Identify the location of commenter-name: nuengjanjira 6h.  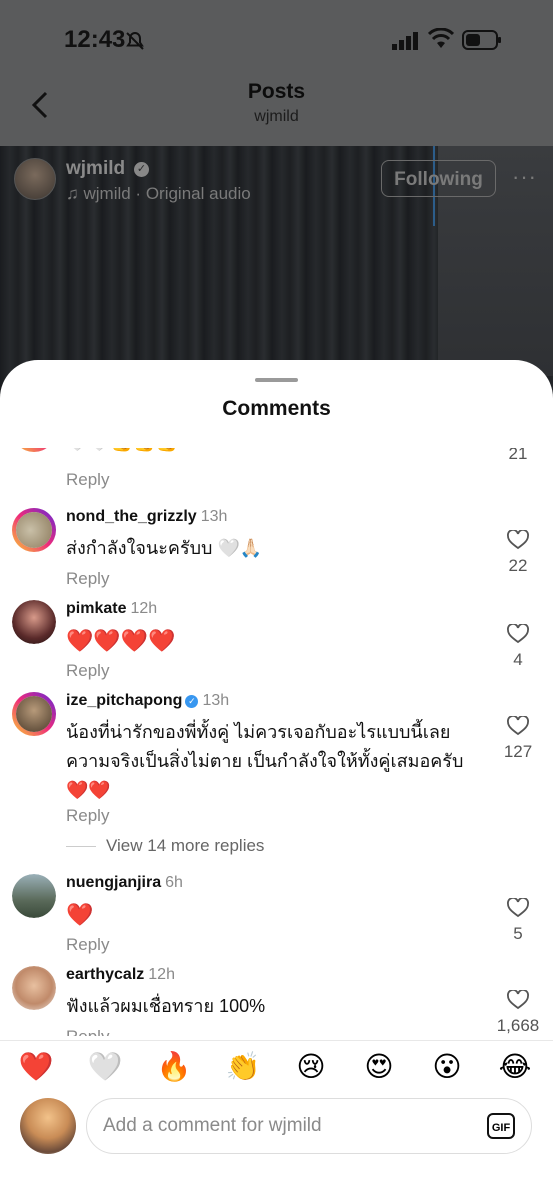
(124, 883).